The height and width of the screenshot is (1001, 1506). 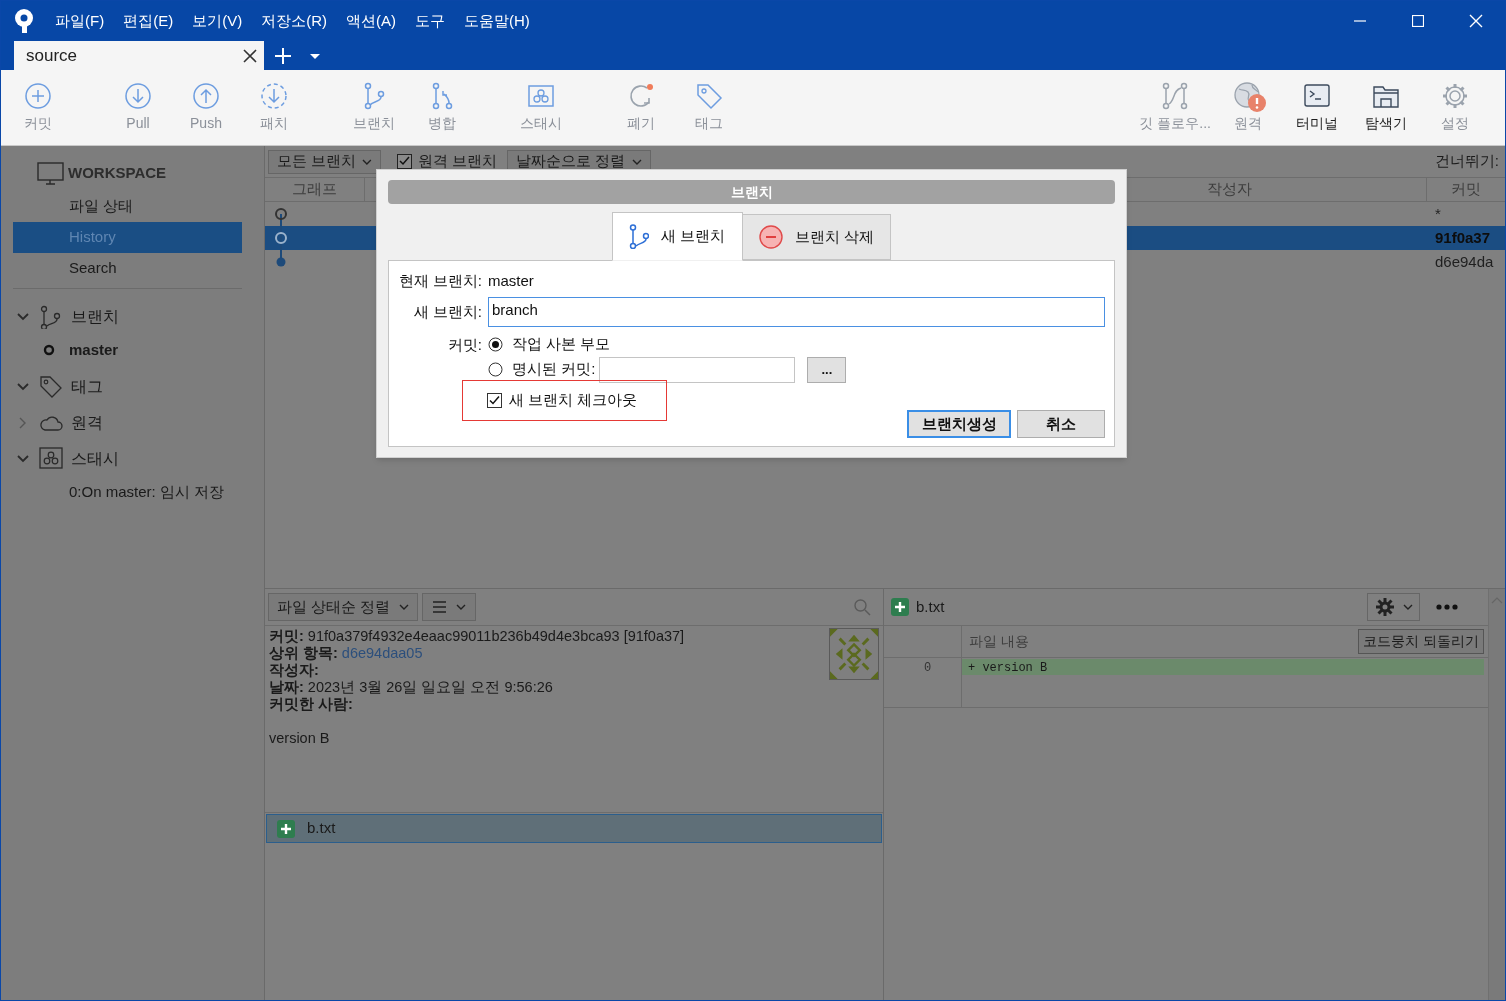 What do you see at coordinates (50, 173) in the screenshot?
I see `monitor-icon` at bounding box center [50, 173].